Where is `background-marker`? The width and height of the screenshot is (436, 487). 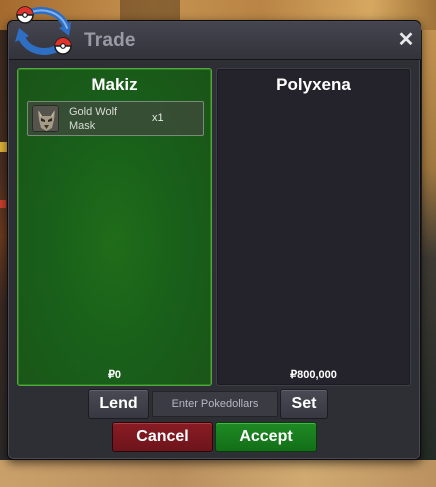
background-marker is located at coordinates (3, 204).